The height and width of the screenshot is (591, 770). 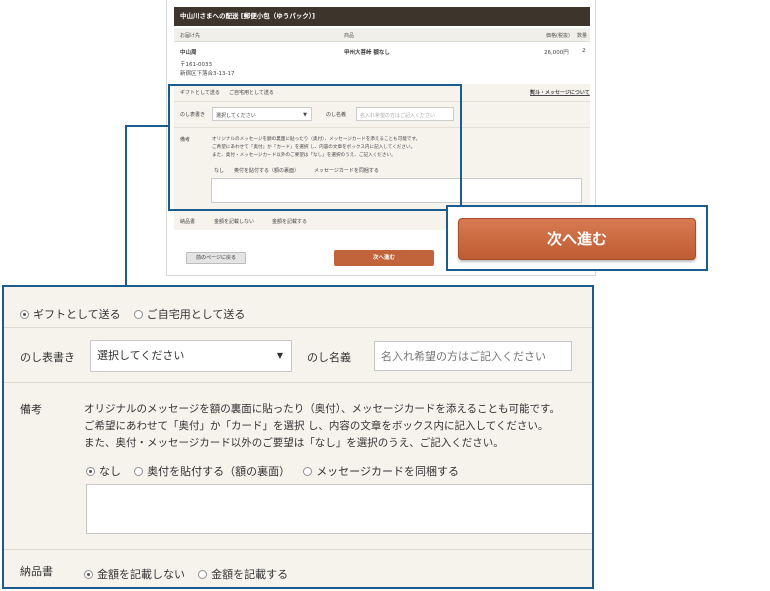 I want to click on invoice-label: 納品書, so click(x=36, y=571).